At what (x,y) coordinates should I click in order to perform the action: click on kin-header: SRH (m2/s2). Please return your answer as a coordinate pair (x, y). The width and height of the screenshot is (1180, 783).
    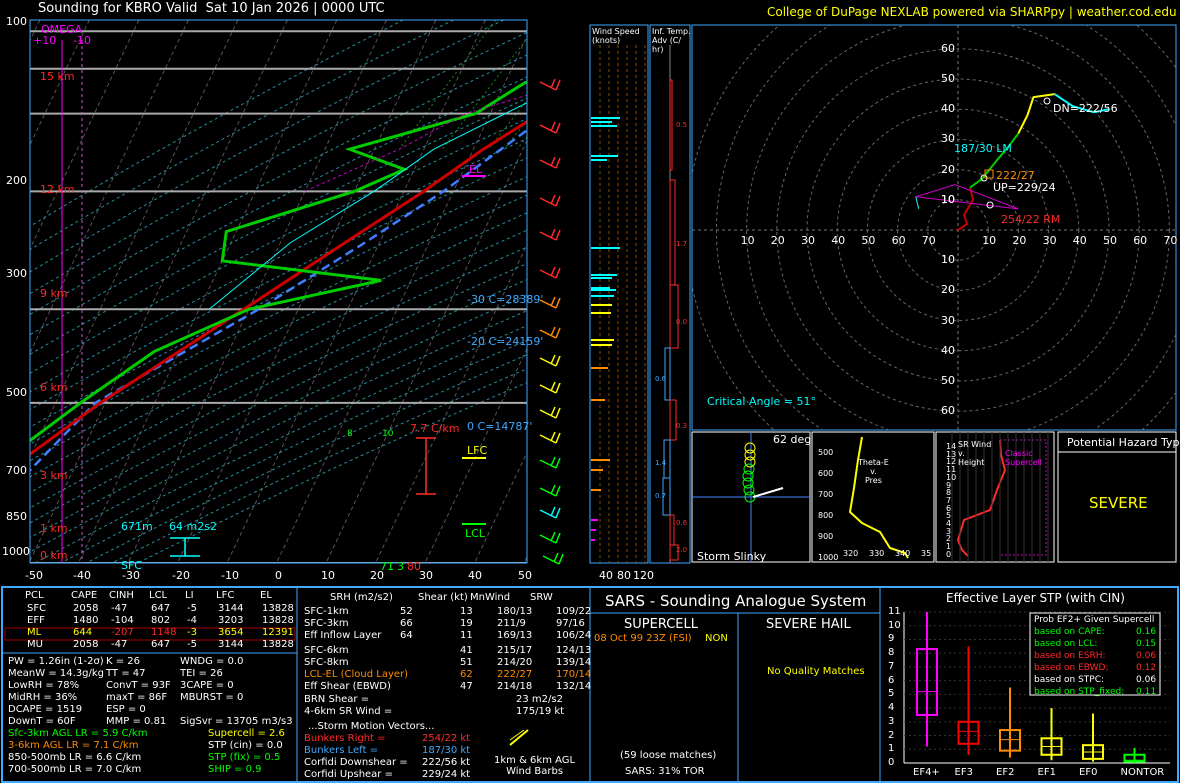
    Looking at the image, I should click on (361, 597).